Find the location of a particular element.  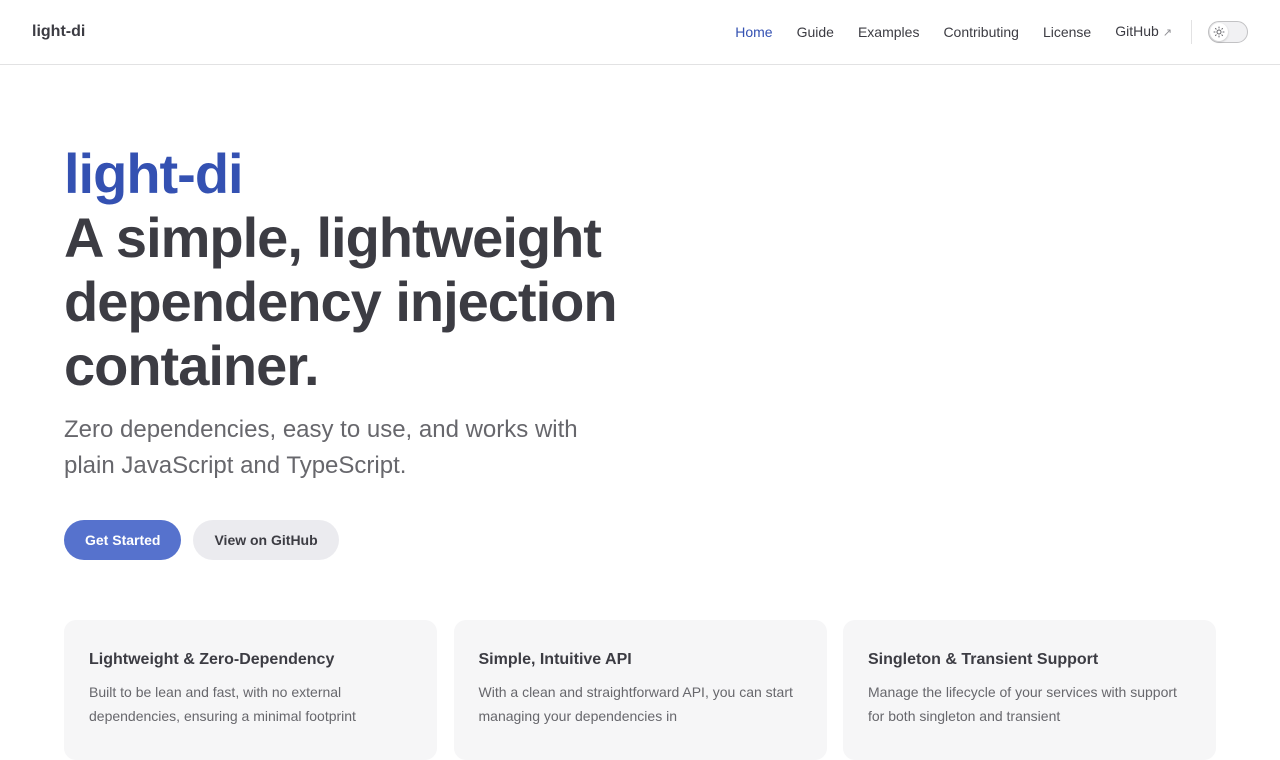

nav-link-guide: Guide is located at coordinates (815, 32).